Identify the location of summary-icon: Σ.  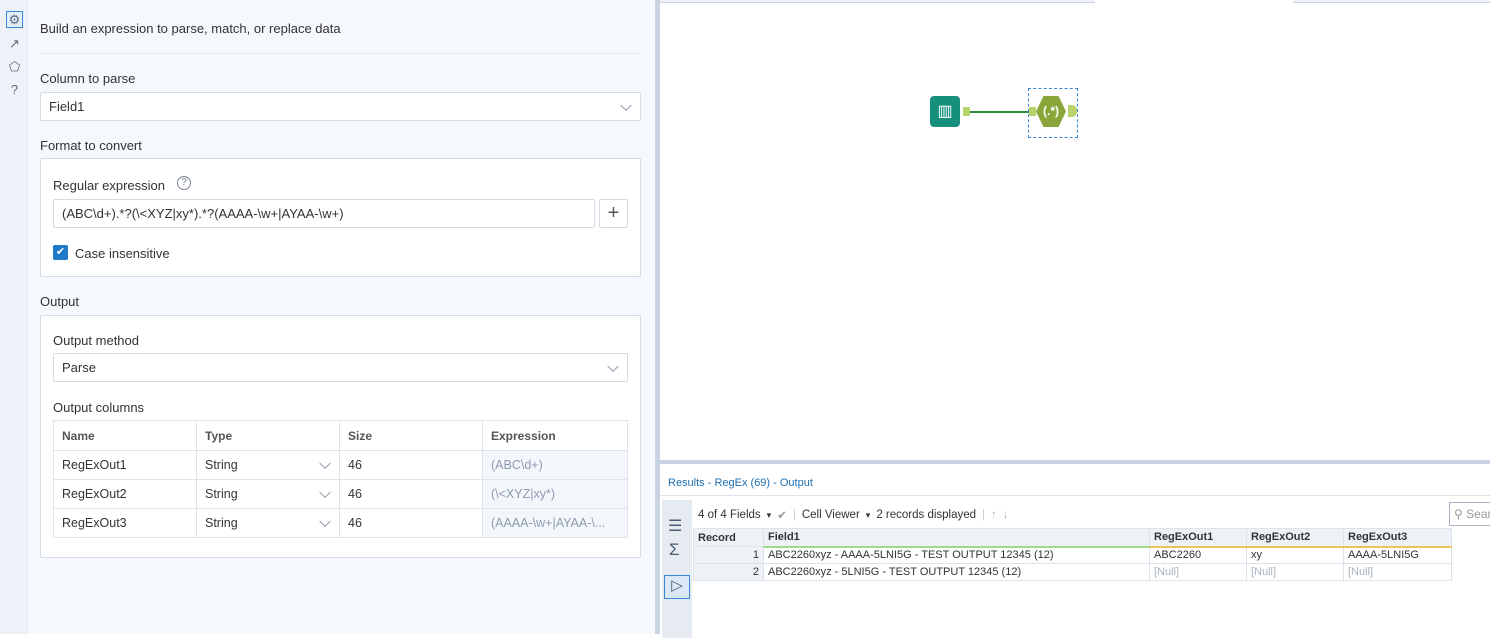
(674, 550).